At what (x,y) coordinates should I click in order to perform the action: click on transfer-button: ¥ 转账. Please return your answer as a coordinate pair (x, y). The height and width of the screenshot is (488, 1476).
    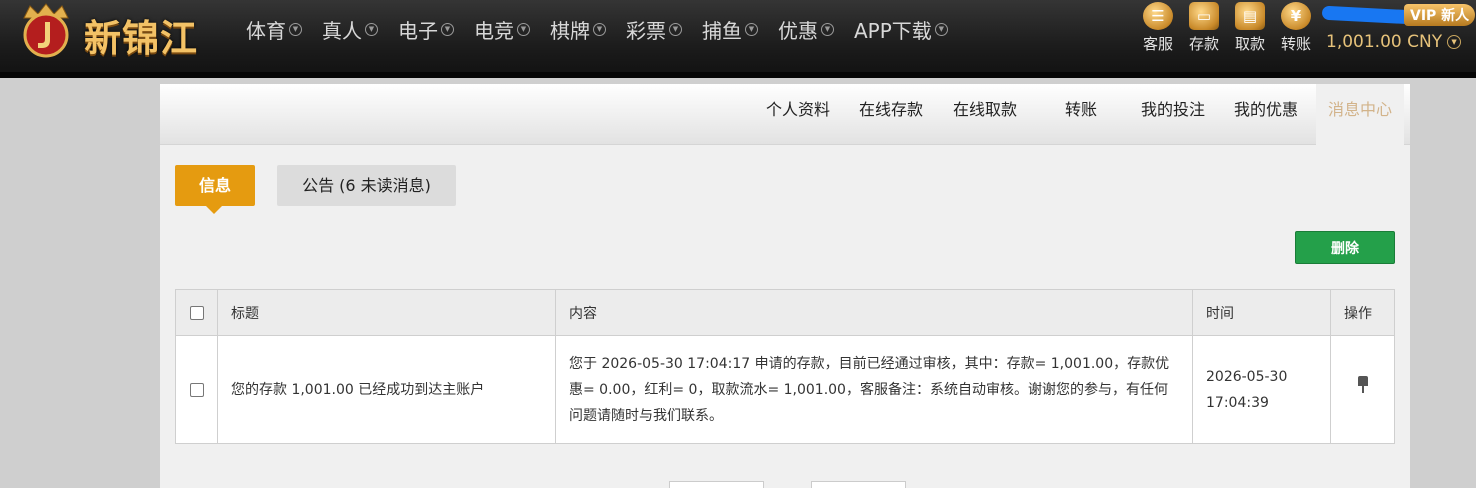
    Looking at the image, I should click on (1296, 28).